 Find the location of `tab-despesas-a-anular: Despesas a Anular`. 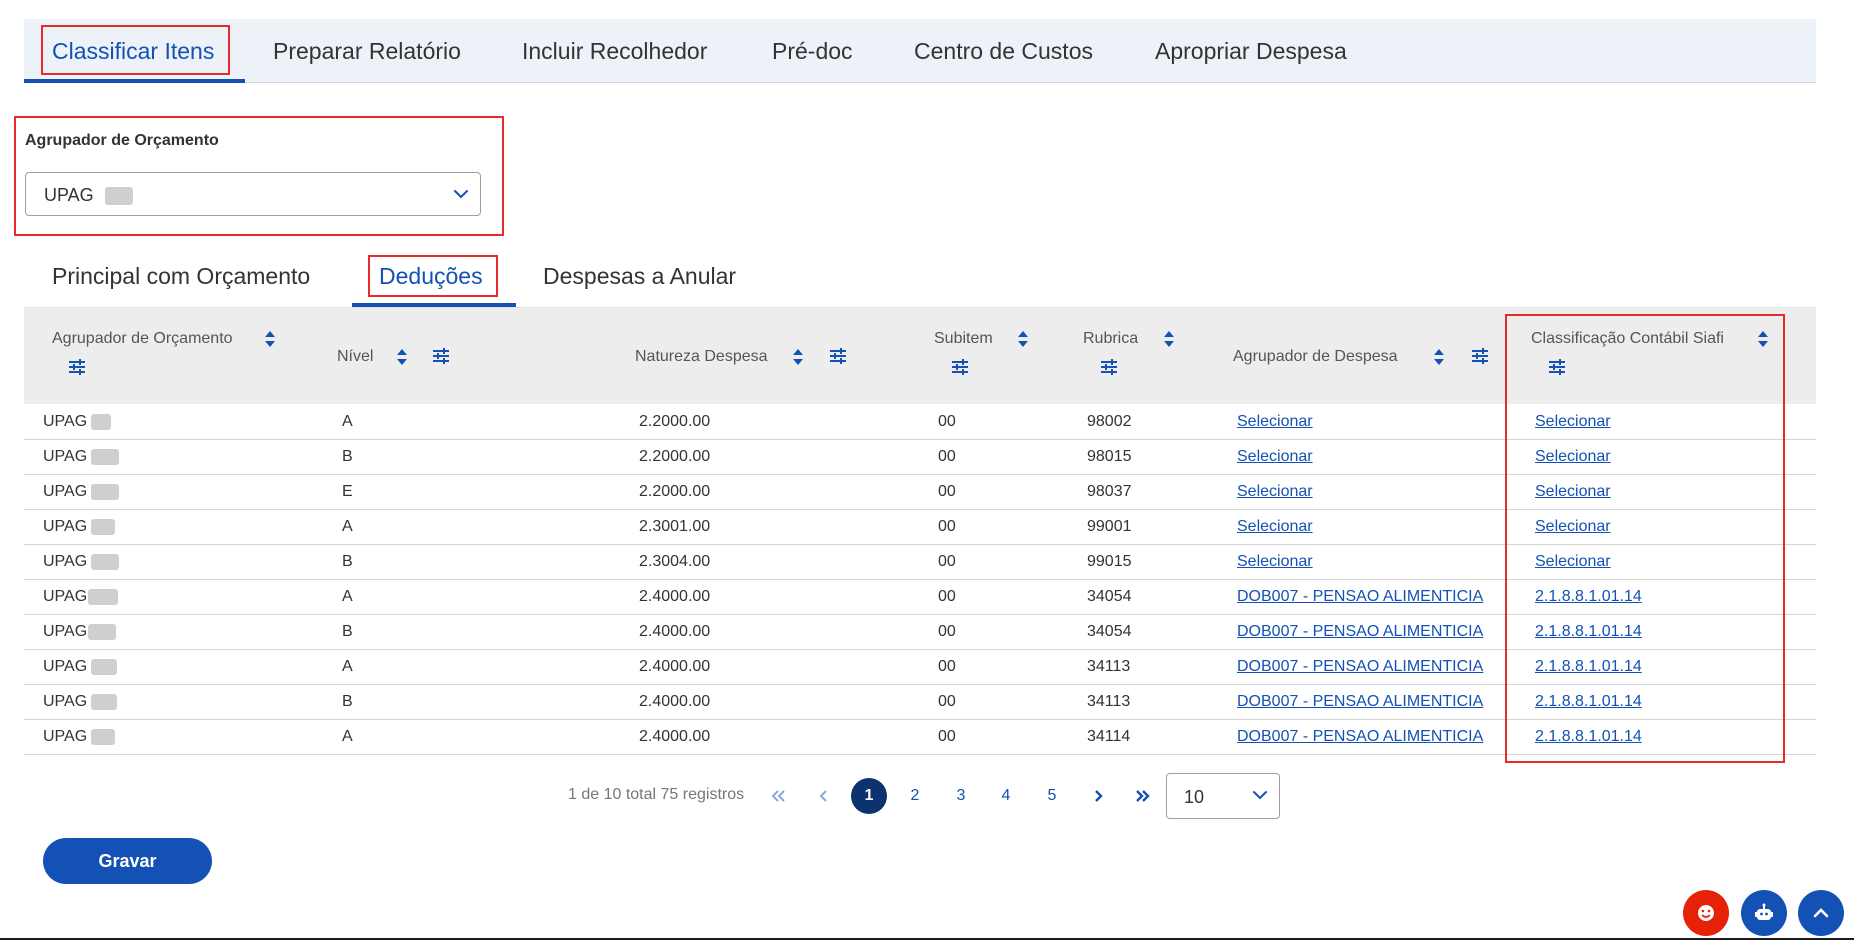

tab-despesas-a-anular: Despesas a Anular is located at coordinates (639, 276).